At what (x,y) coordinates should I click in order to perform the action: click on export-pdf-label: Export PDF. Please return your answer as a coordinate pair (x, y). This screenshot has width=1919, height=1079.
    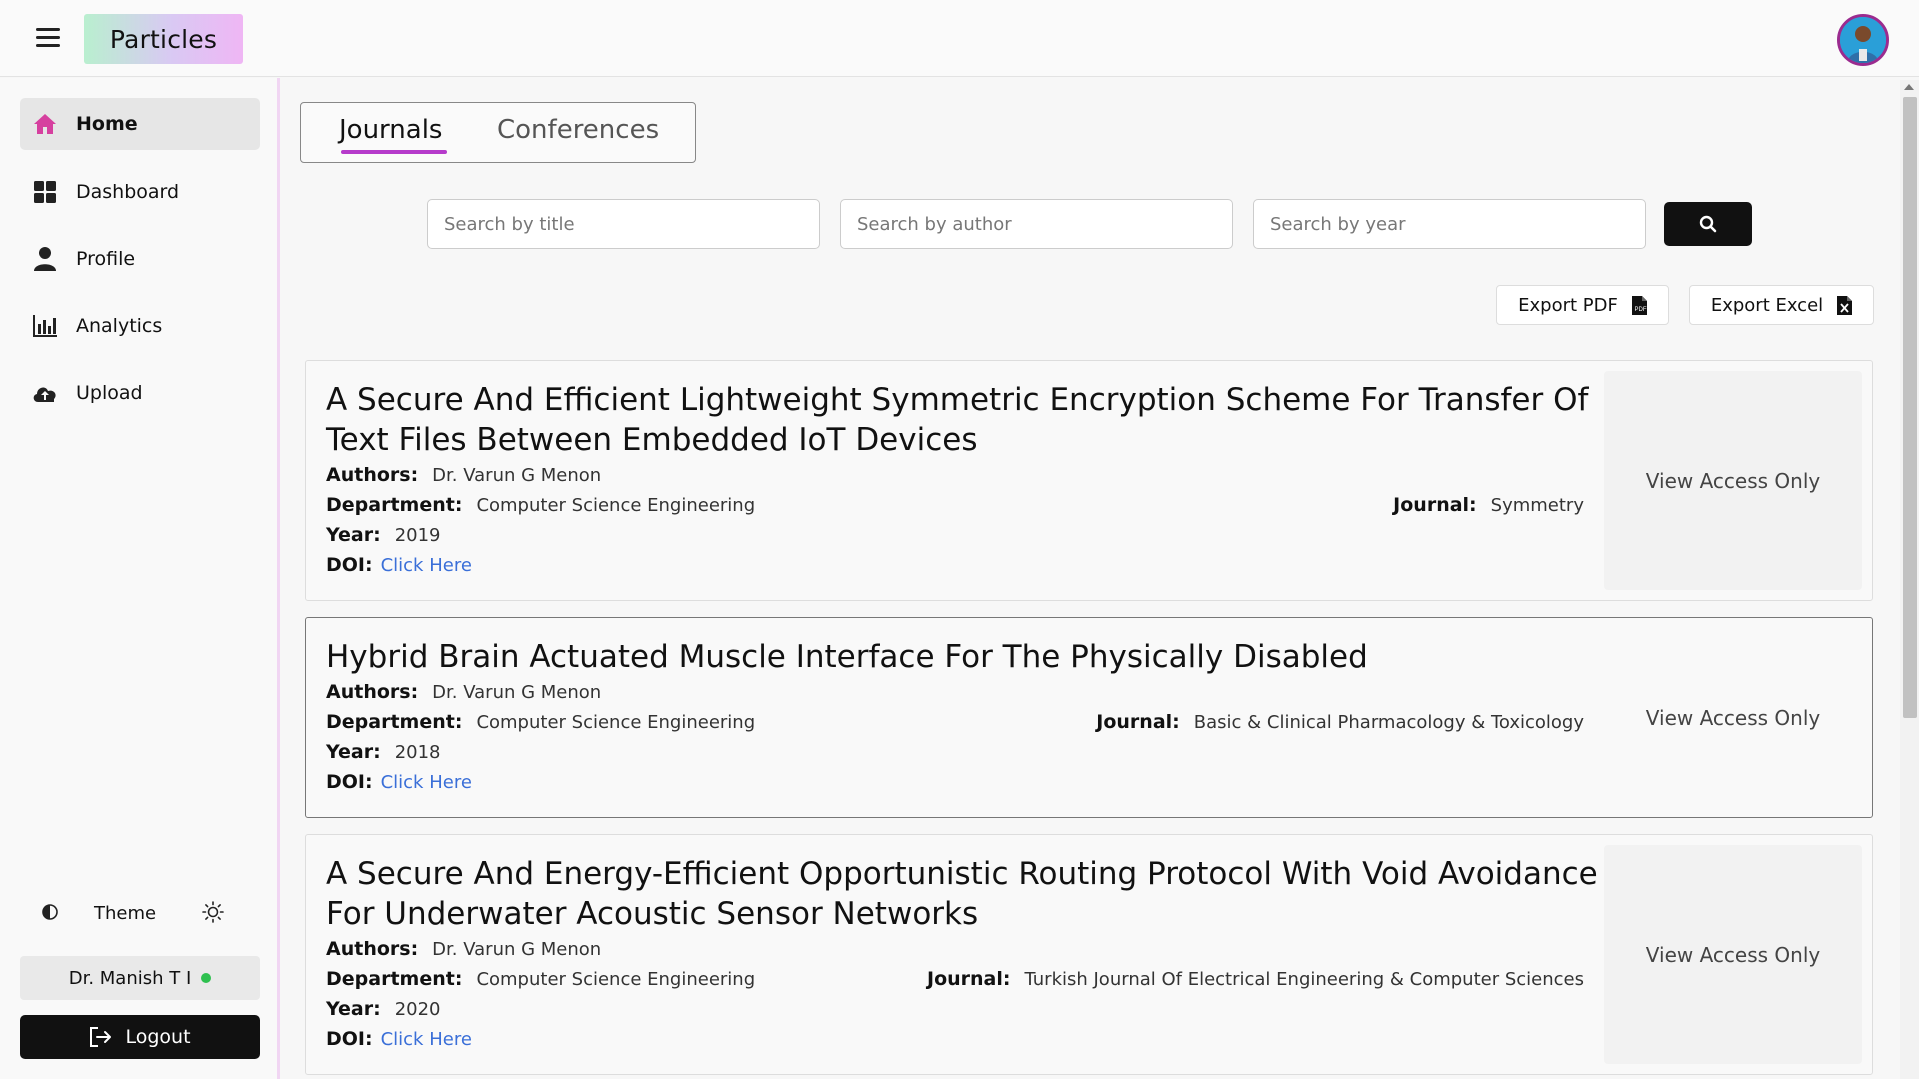
    Looking at the image, I should click on (1568, 305).